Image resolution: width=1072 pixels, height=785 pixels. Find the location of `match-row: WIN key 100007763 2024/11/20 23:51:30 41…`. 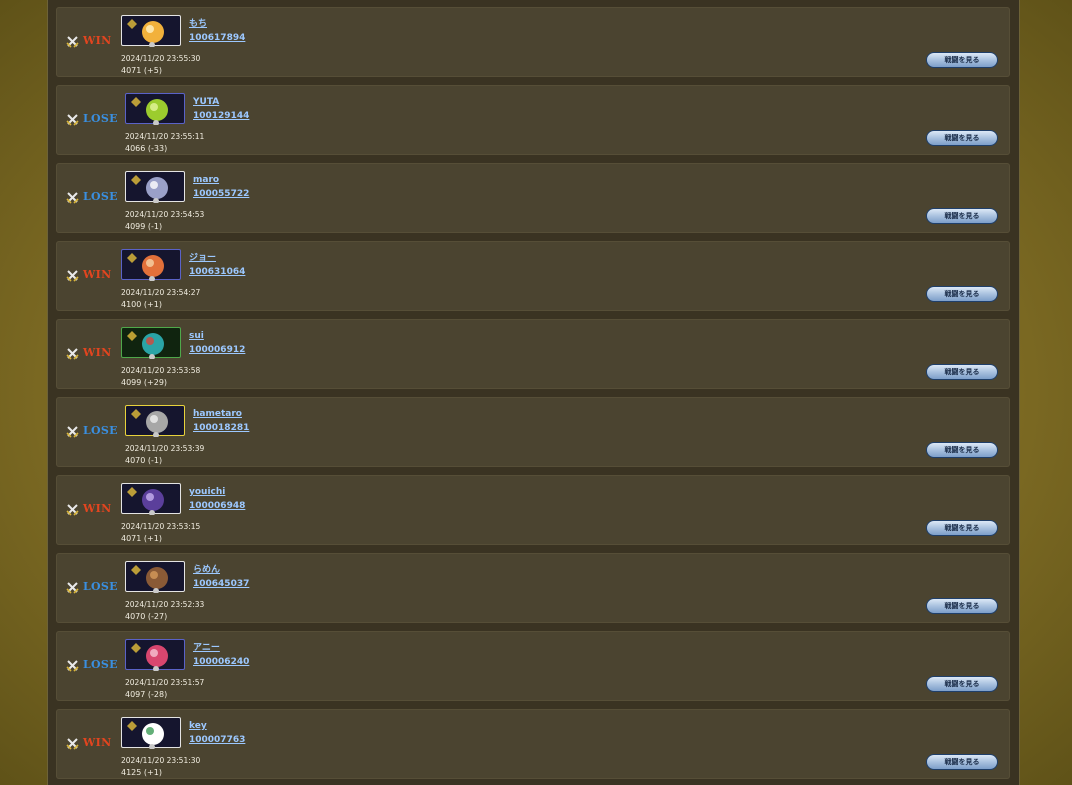

match-row: WIN key 100007763 2024/11/20 23:51:30 41… is located at coordinates (533, 744).